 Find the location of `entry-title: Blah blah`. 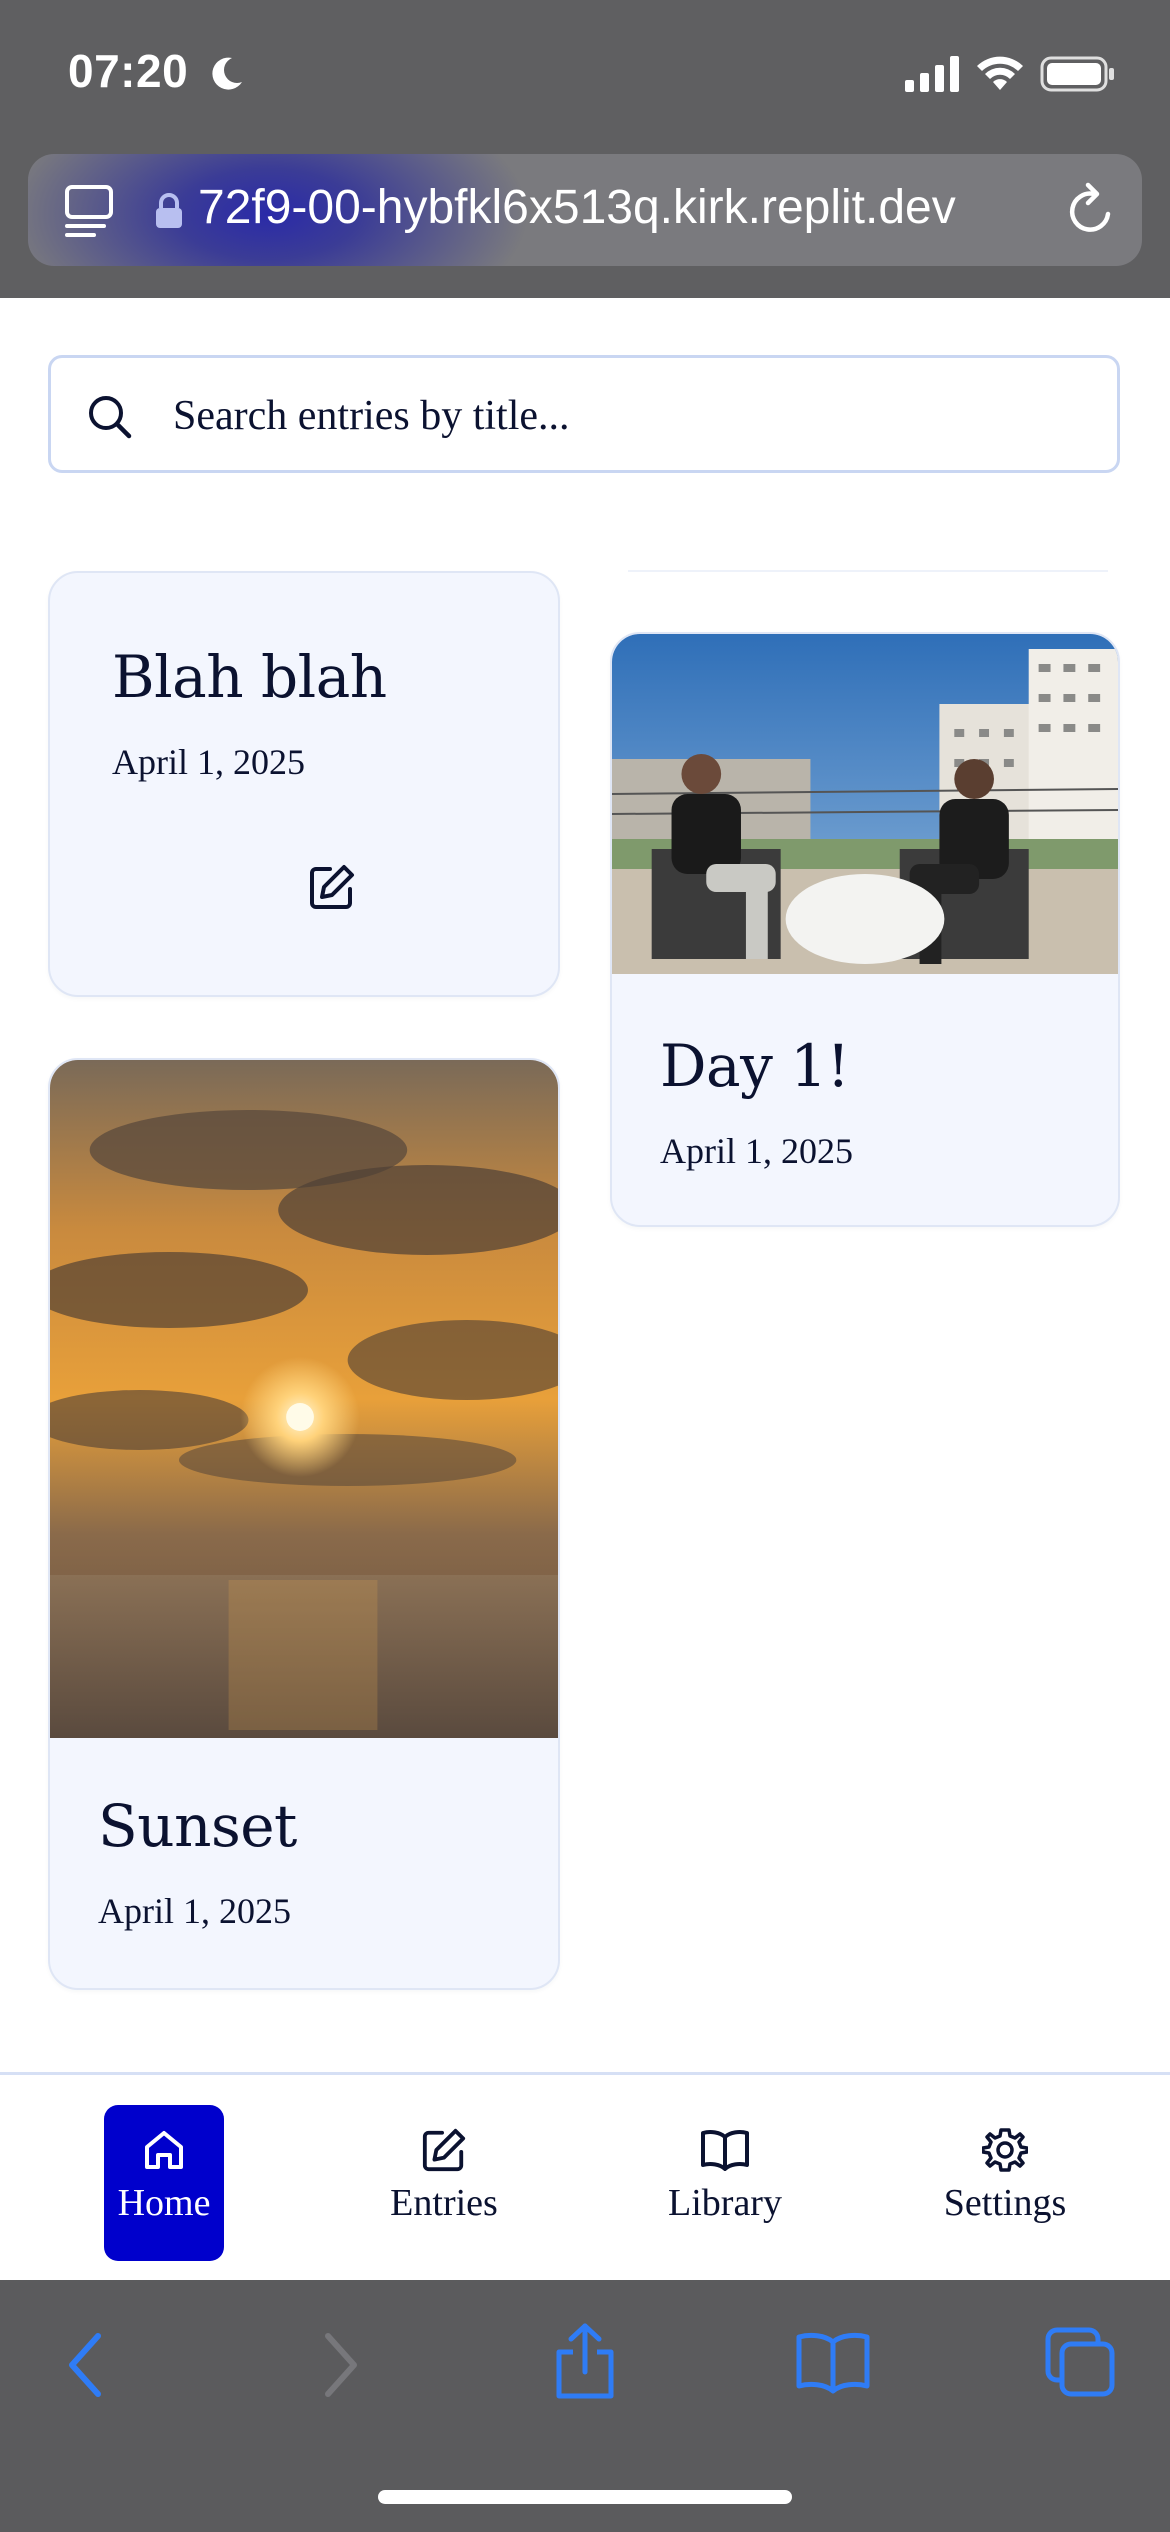

entry-title: Blah blah is located at coordinates (249, 677).